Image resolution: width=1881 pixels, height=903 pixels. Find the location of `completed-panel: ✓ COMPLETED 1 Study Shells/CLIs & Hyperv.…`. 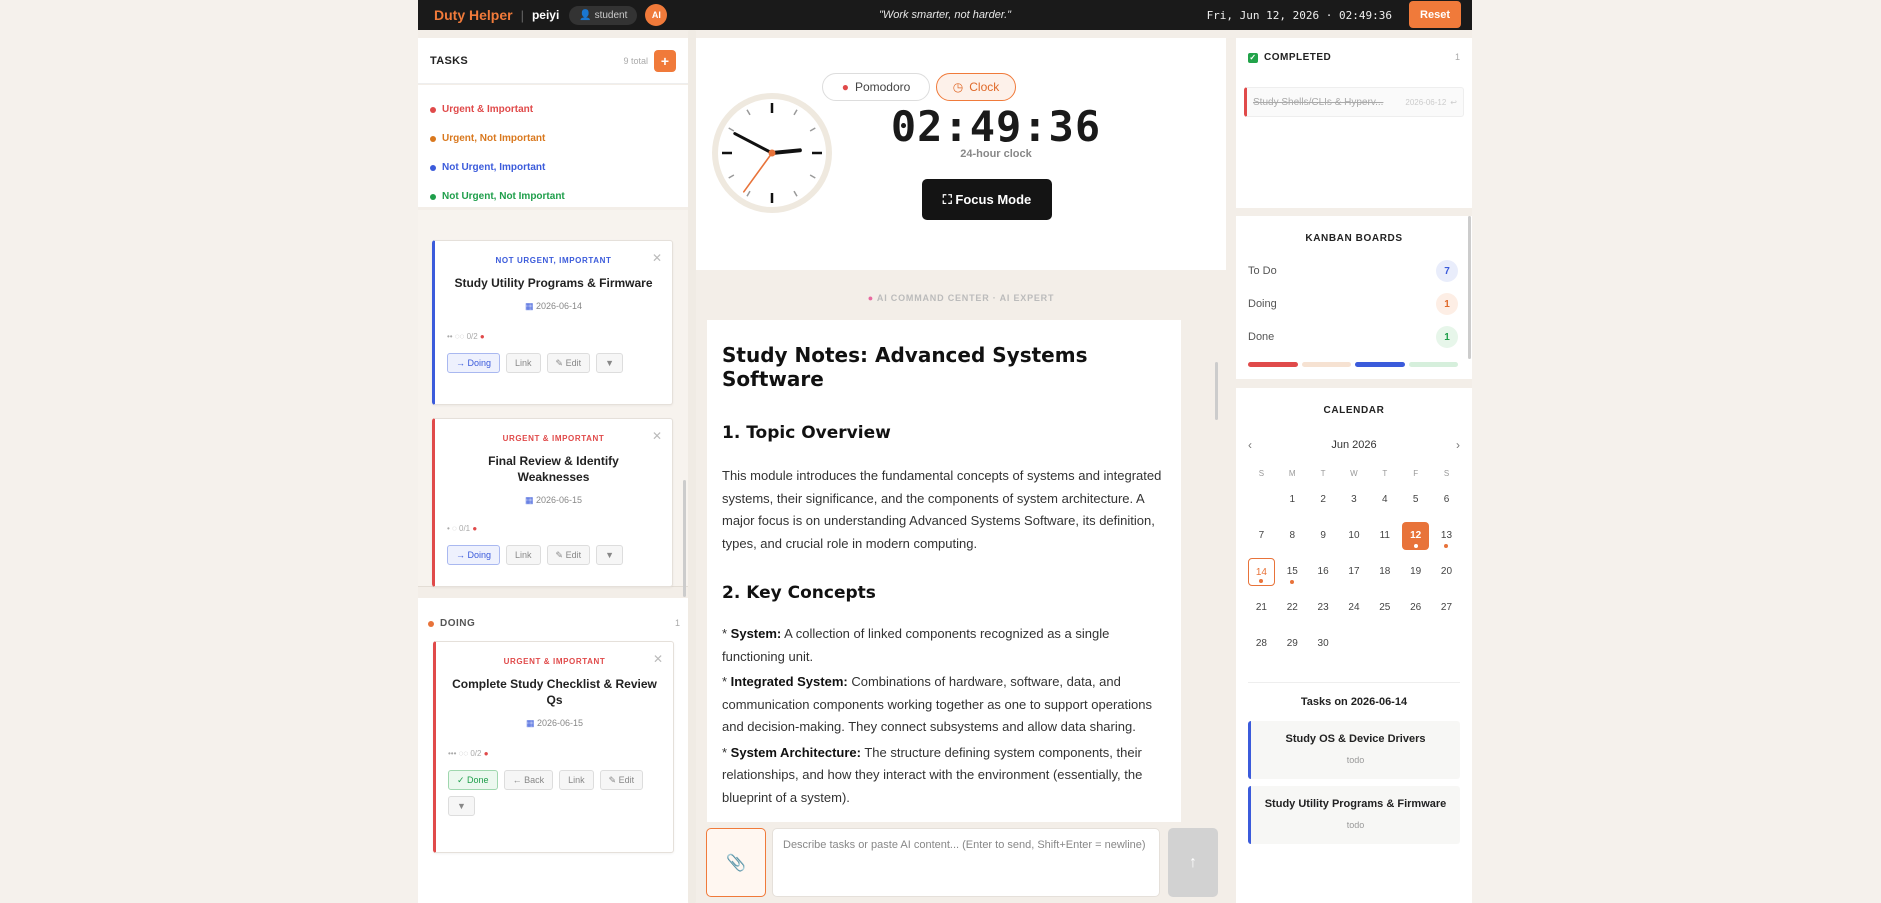

completed-panel: ✓ COMPLETED 1 Study Shells/CLIs & Hyperv.… is located at coordinates (1354, 123).